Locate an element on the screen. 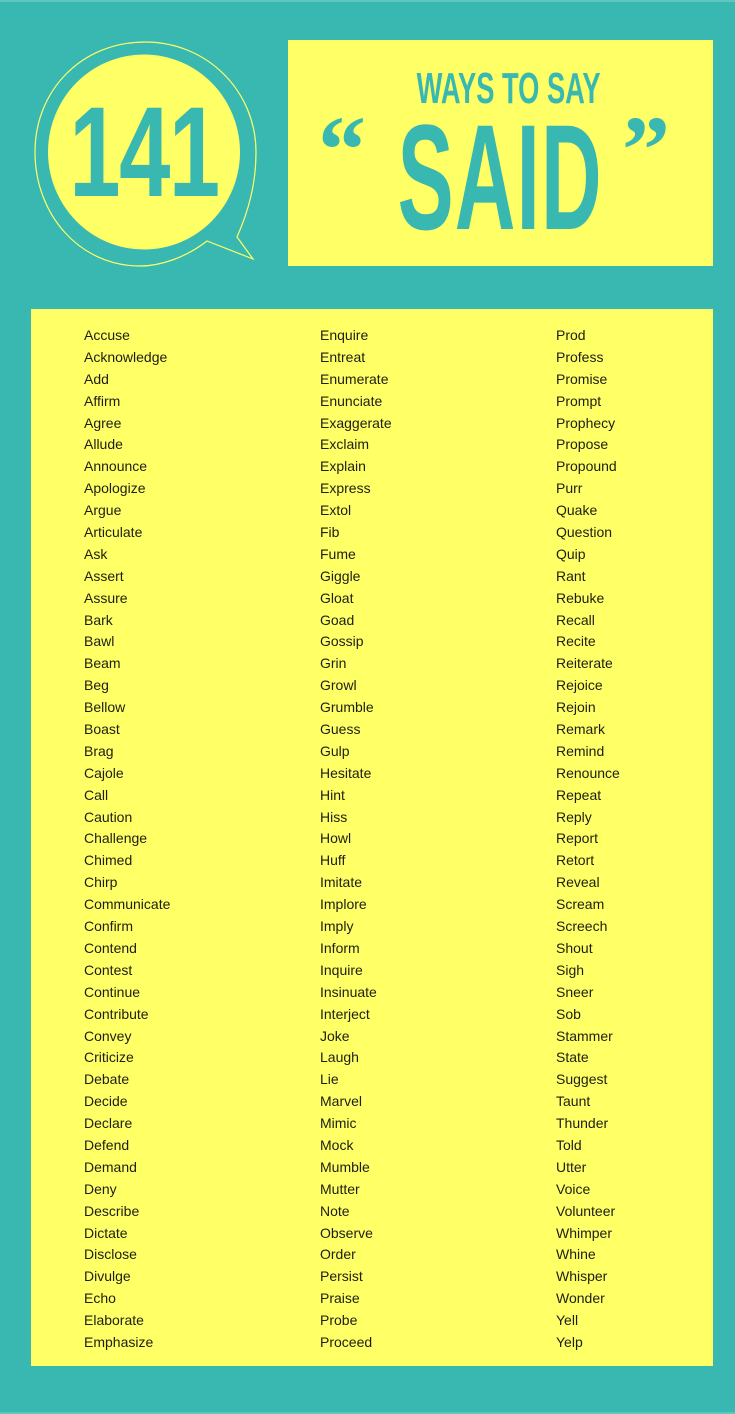  word-item: Remind is located at coordinates (580, 750).